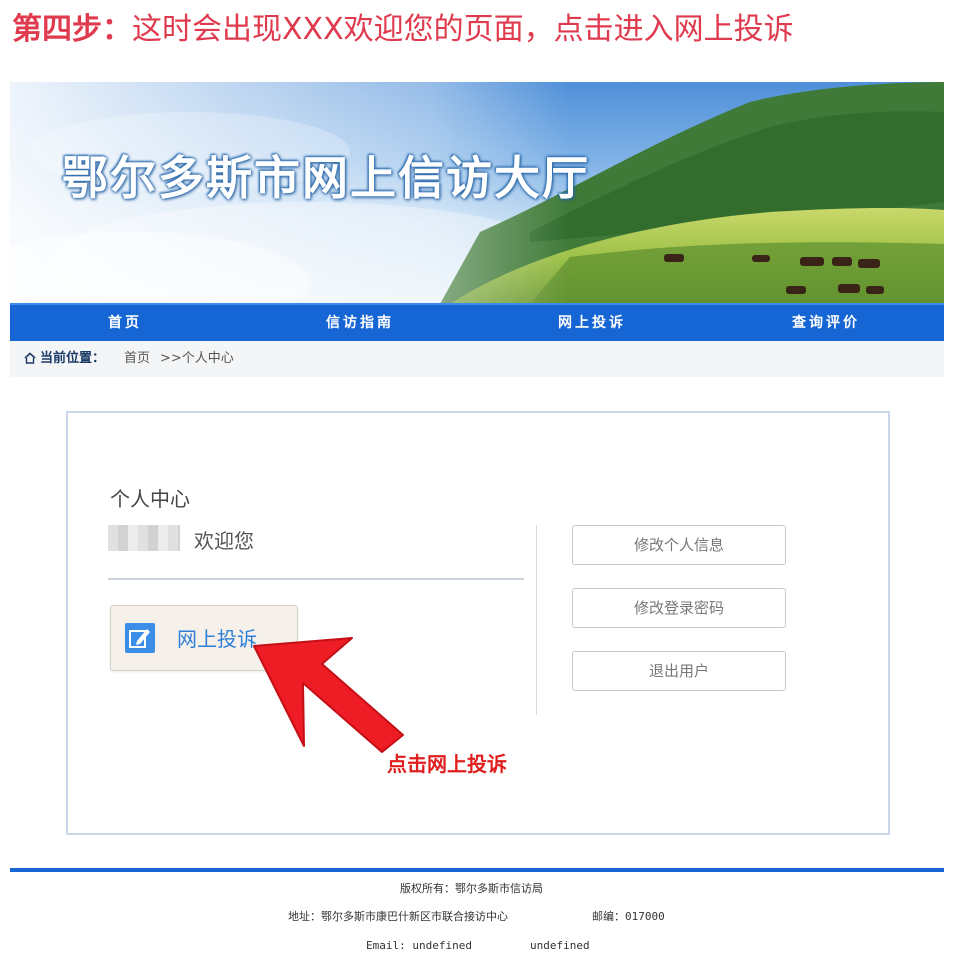  I want to click on footer-address: 地址：鄂尔多斯市康巴什新区市联合接访中心, so click(398, 916).